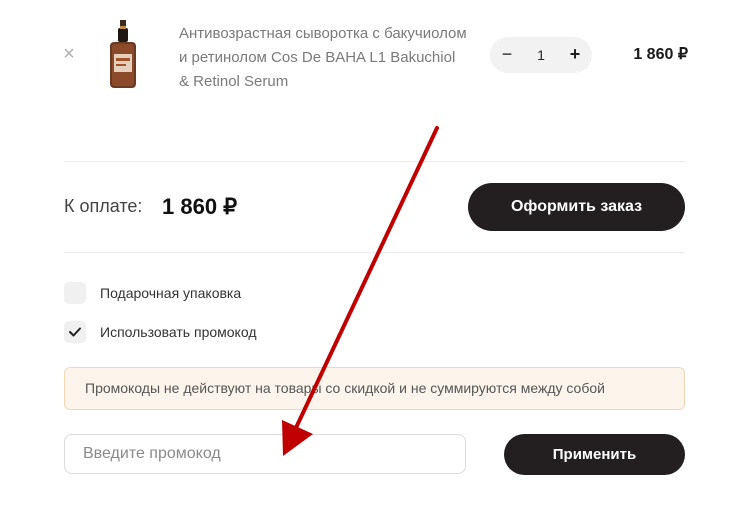 This screenshot has height=520, width=752. I want to click on remove-item-button: ×, so click(69, 54).